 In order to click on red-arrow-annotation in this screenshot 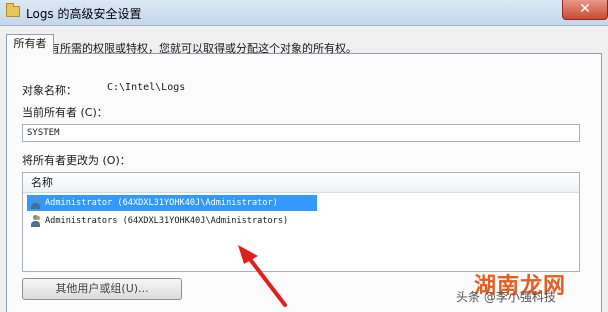, I will do `click(262, 276)`.